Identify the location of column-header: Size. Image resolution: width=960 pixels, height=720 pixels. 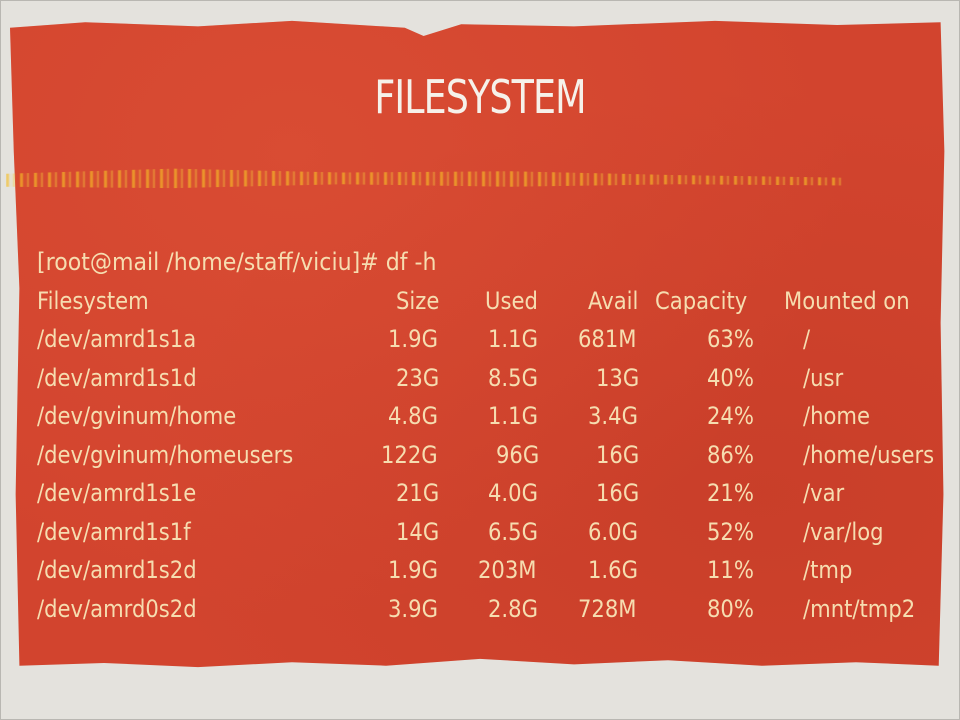
(417, 300).